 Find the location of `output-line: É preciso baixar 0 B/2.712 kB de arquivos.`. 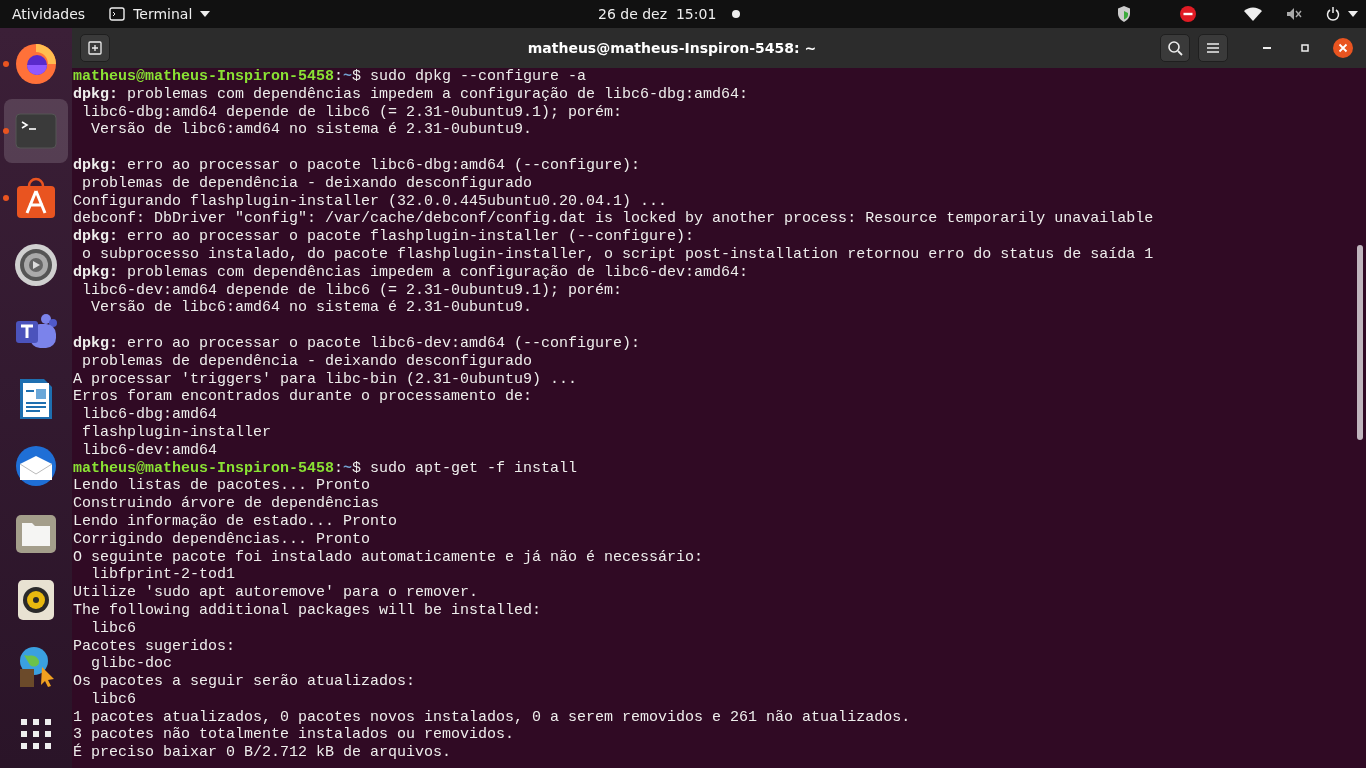

output-line: É preciso baixar 0 B/2.712 kB de arquivos. is located at coordinates (262, 753).